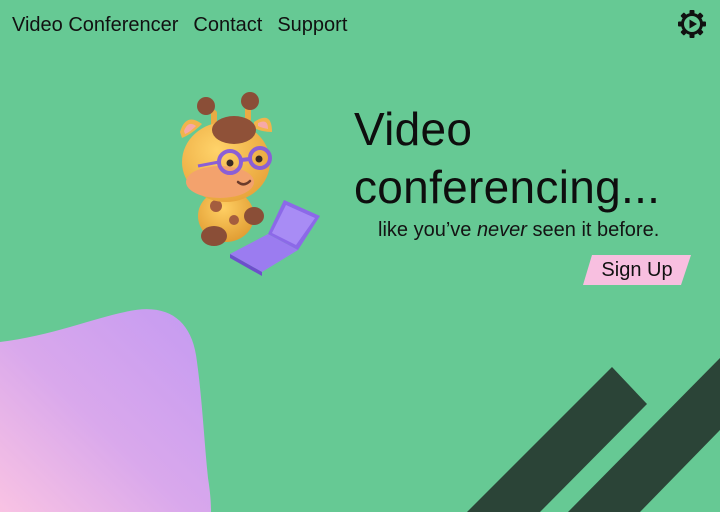 The image size is (720, 512). What do you see at coordinates (413, 129) in the screenshot?
I see `hero-title-line1: Video` at bounding box center [413, 129].